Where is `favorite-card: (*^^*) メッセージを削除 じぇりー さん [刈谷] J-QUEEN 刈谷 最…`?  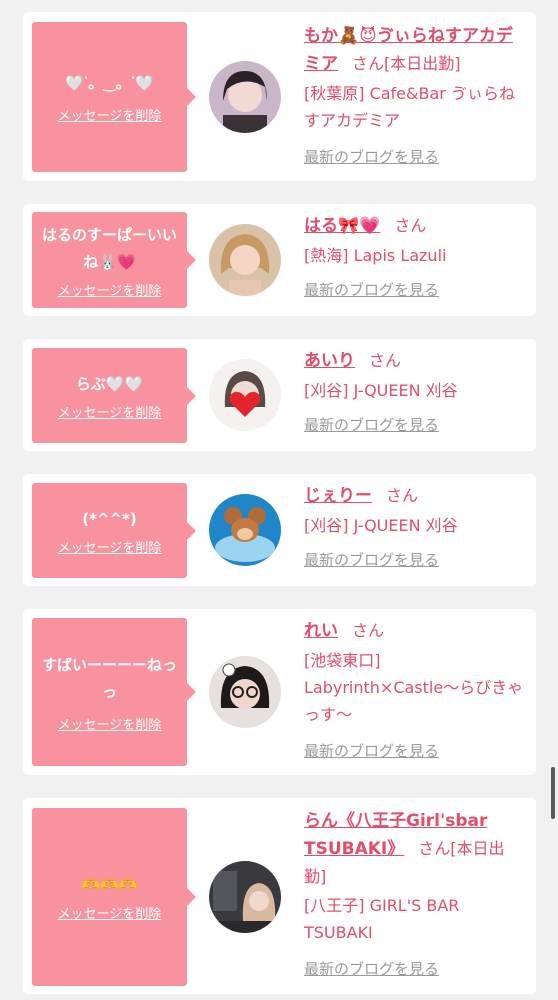 favorite-card: (*^^*) メッセージを削除 じぇりー さん [刈谷] J-QUEEN 刈谷 最… is located at coordinates (279, 530).